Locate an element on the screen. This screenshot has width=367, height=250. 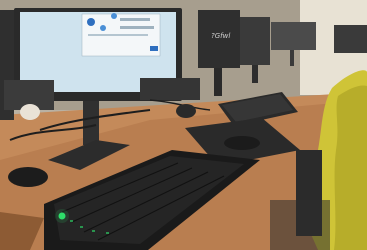
wall-screen is located at coordinates (350, 39).